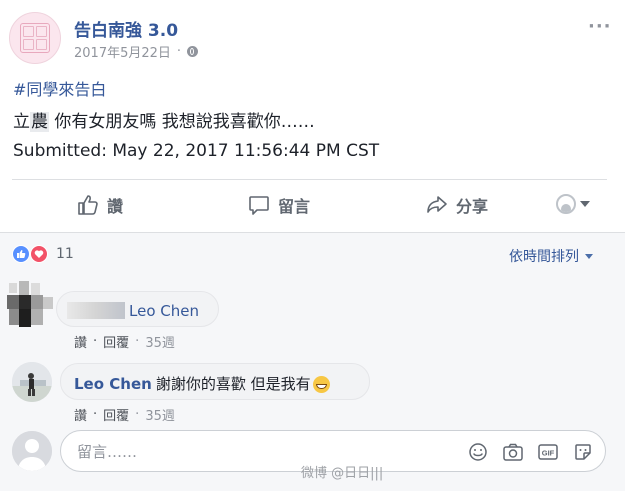 Image resolution: width=625 pixels, height=491 pixels. Describe the element at coordinates (39, 122) in the screenshot. I see `tagged-name: 農` at that location.